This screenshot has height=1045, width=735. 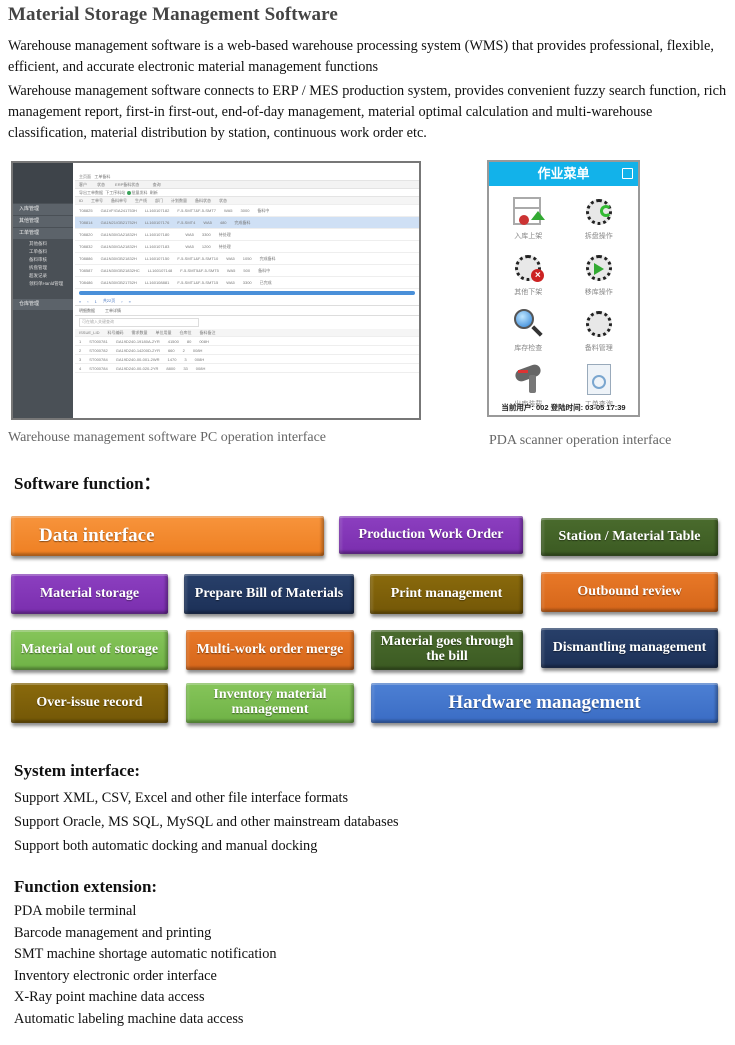 What do you see at coordinates (43, 221) in the screenshot?
I see `sidebar-group: 其他管理` at bounding box center [43, 221].